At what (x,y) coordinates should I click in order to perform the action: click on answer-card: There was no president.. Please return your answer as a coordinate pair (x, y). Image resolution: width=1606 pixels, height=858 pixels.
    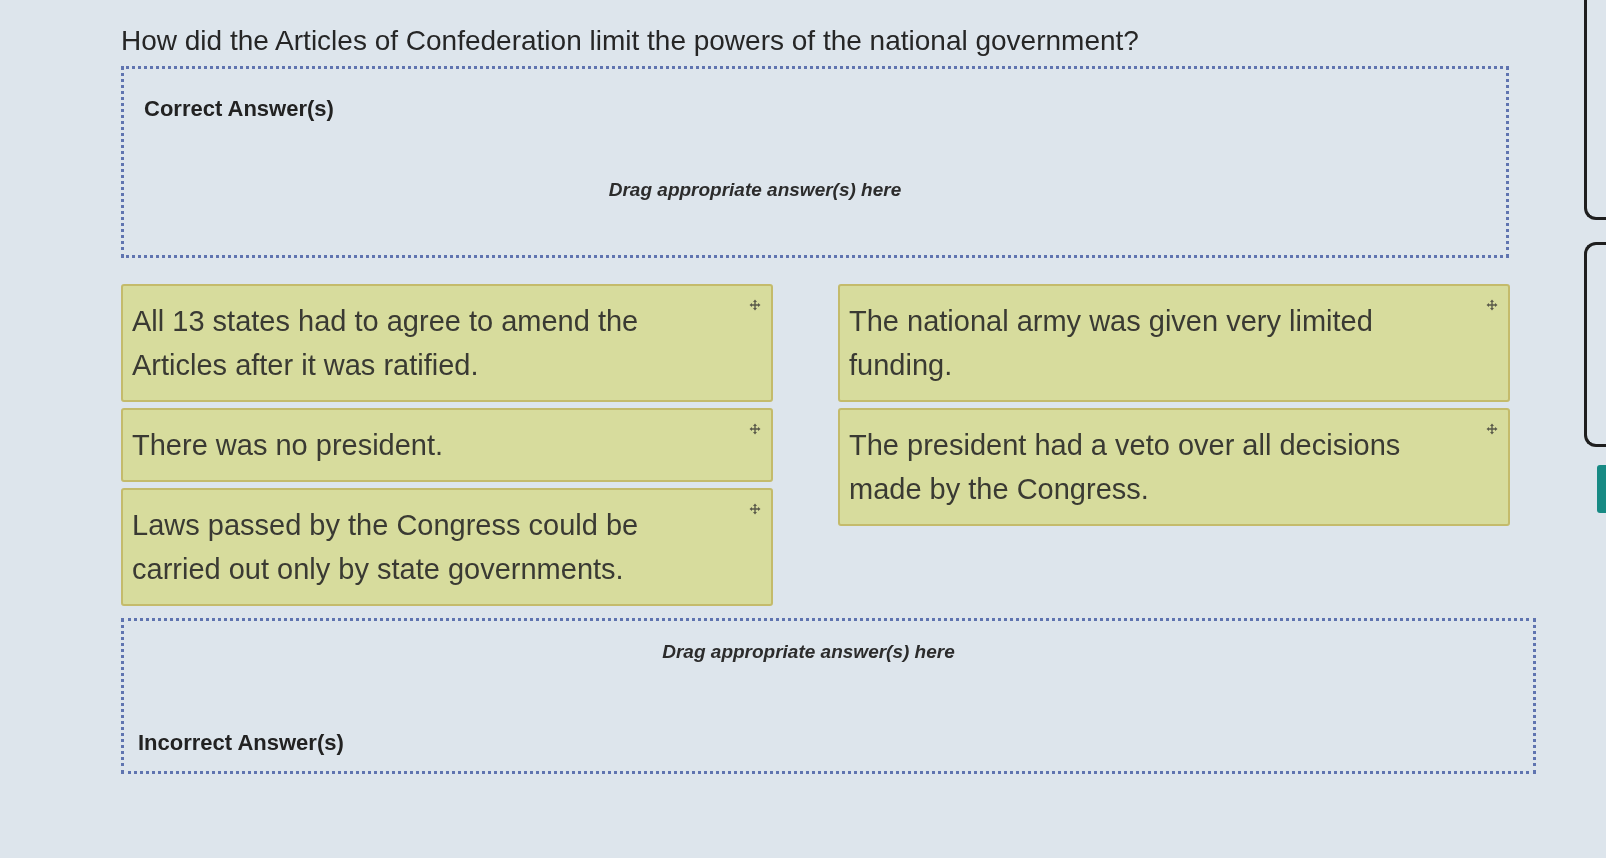
    Looking at the image, I should click on (447, 445).